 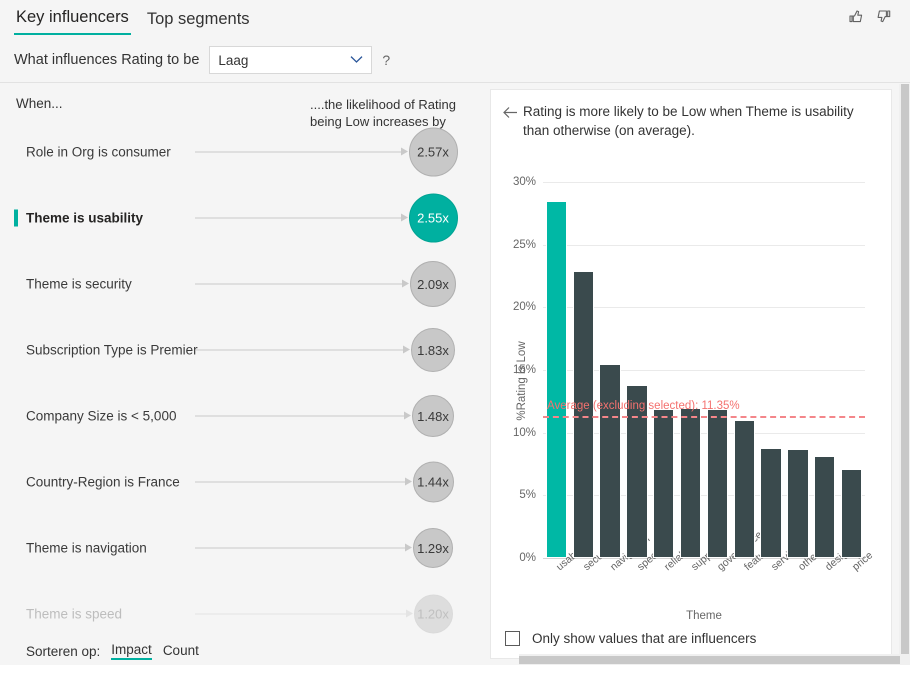 What do you see at coordinates (644, 638) in the screenshot?
I see `checkbox-label: Only show values that are influencers` at bounding box center [644, 638].